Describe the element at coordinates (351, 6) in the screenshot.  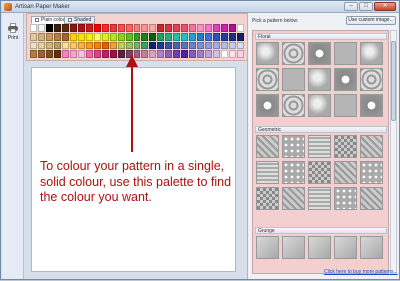
I see `minimize-button: –` at that location.